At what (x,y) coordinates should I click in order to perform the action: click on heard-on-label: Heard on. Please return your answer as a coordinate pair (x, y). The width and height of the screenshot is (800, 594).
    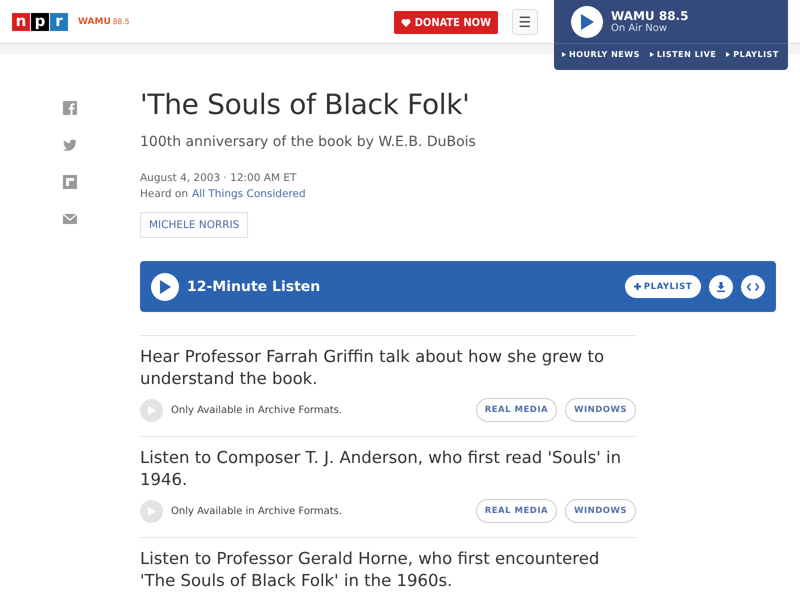
    Looking at the image, I should click on (164, 194).